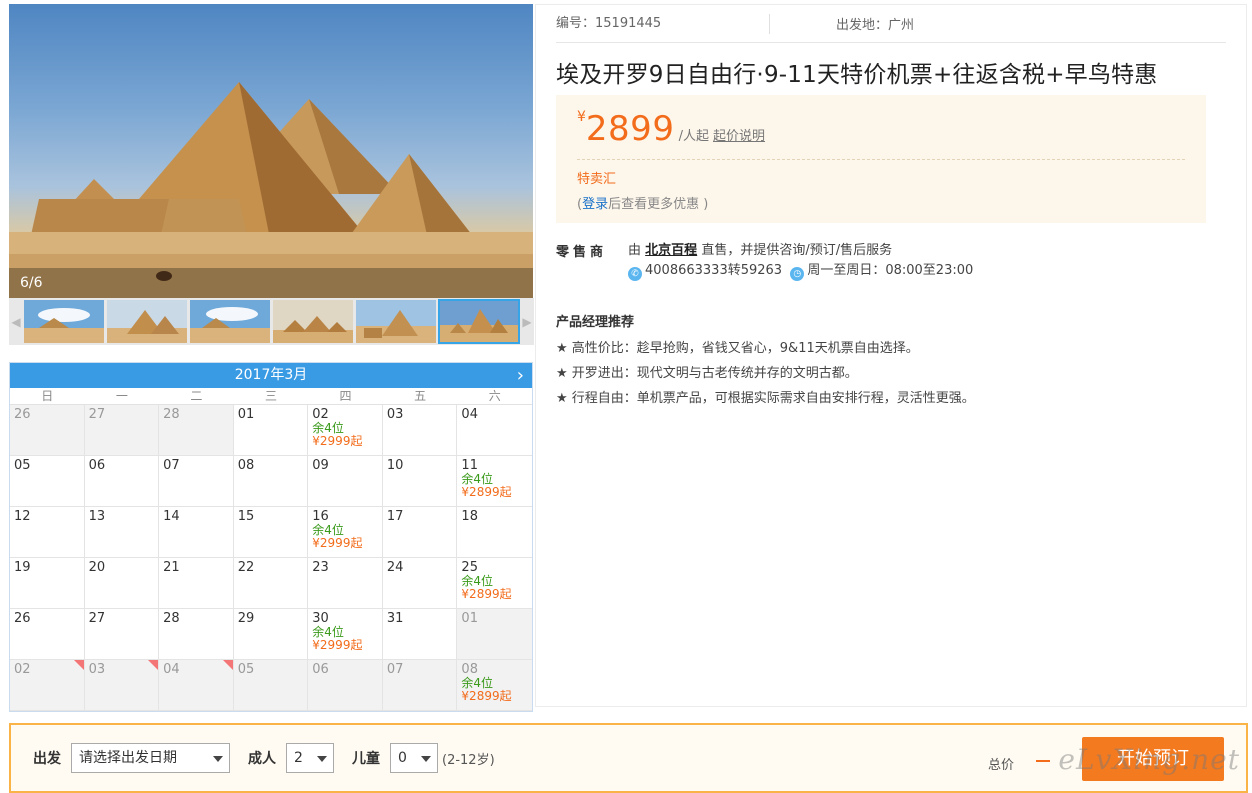  I want to click on calendar-day: 22, so click(271, 583).